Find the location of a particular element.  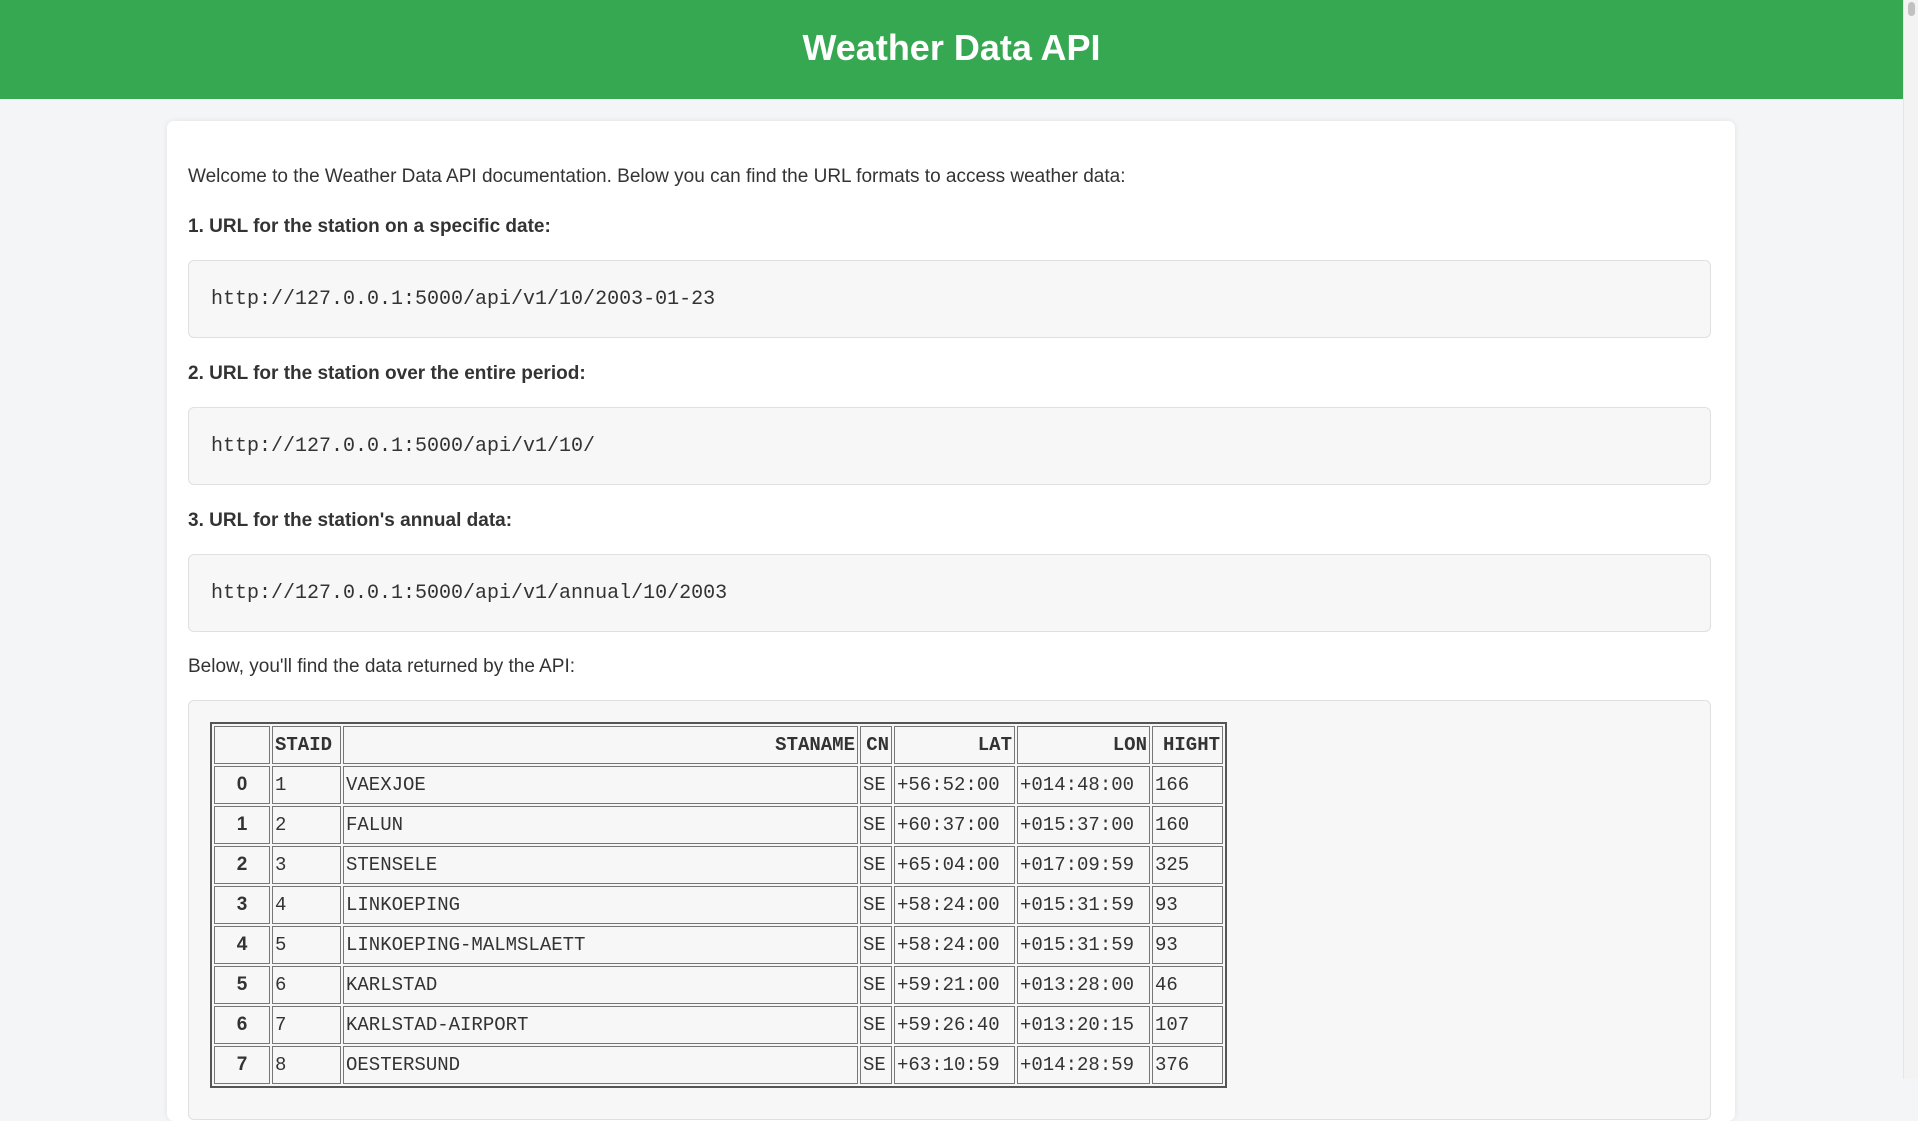

cell-staname: VAEXJOE is located at coordinates (600, 785).